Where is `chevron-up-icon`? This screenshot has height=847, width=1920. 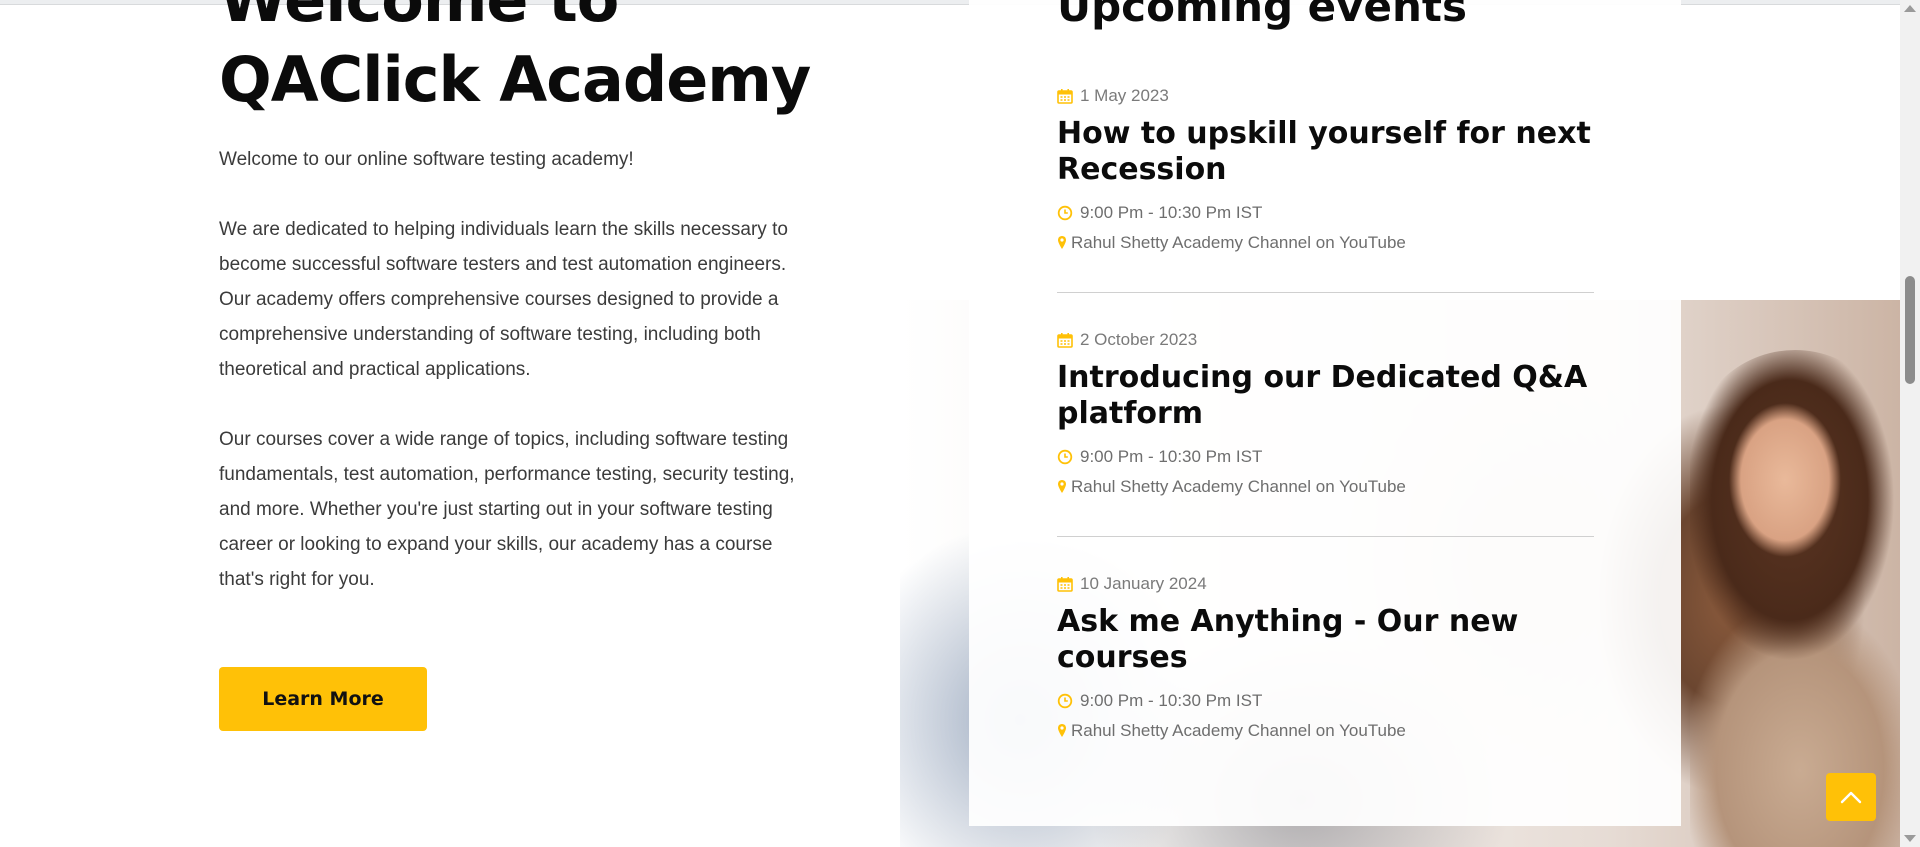 chevron-up-icon is located at coordinates (1851, 797).